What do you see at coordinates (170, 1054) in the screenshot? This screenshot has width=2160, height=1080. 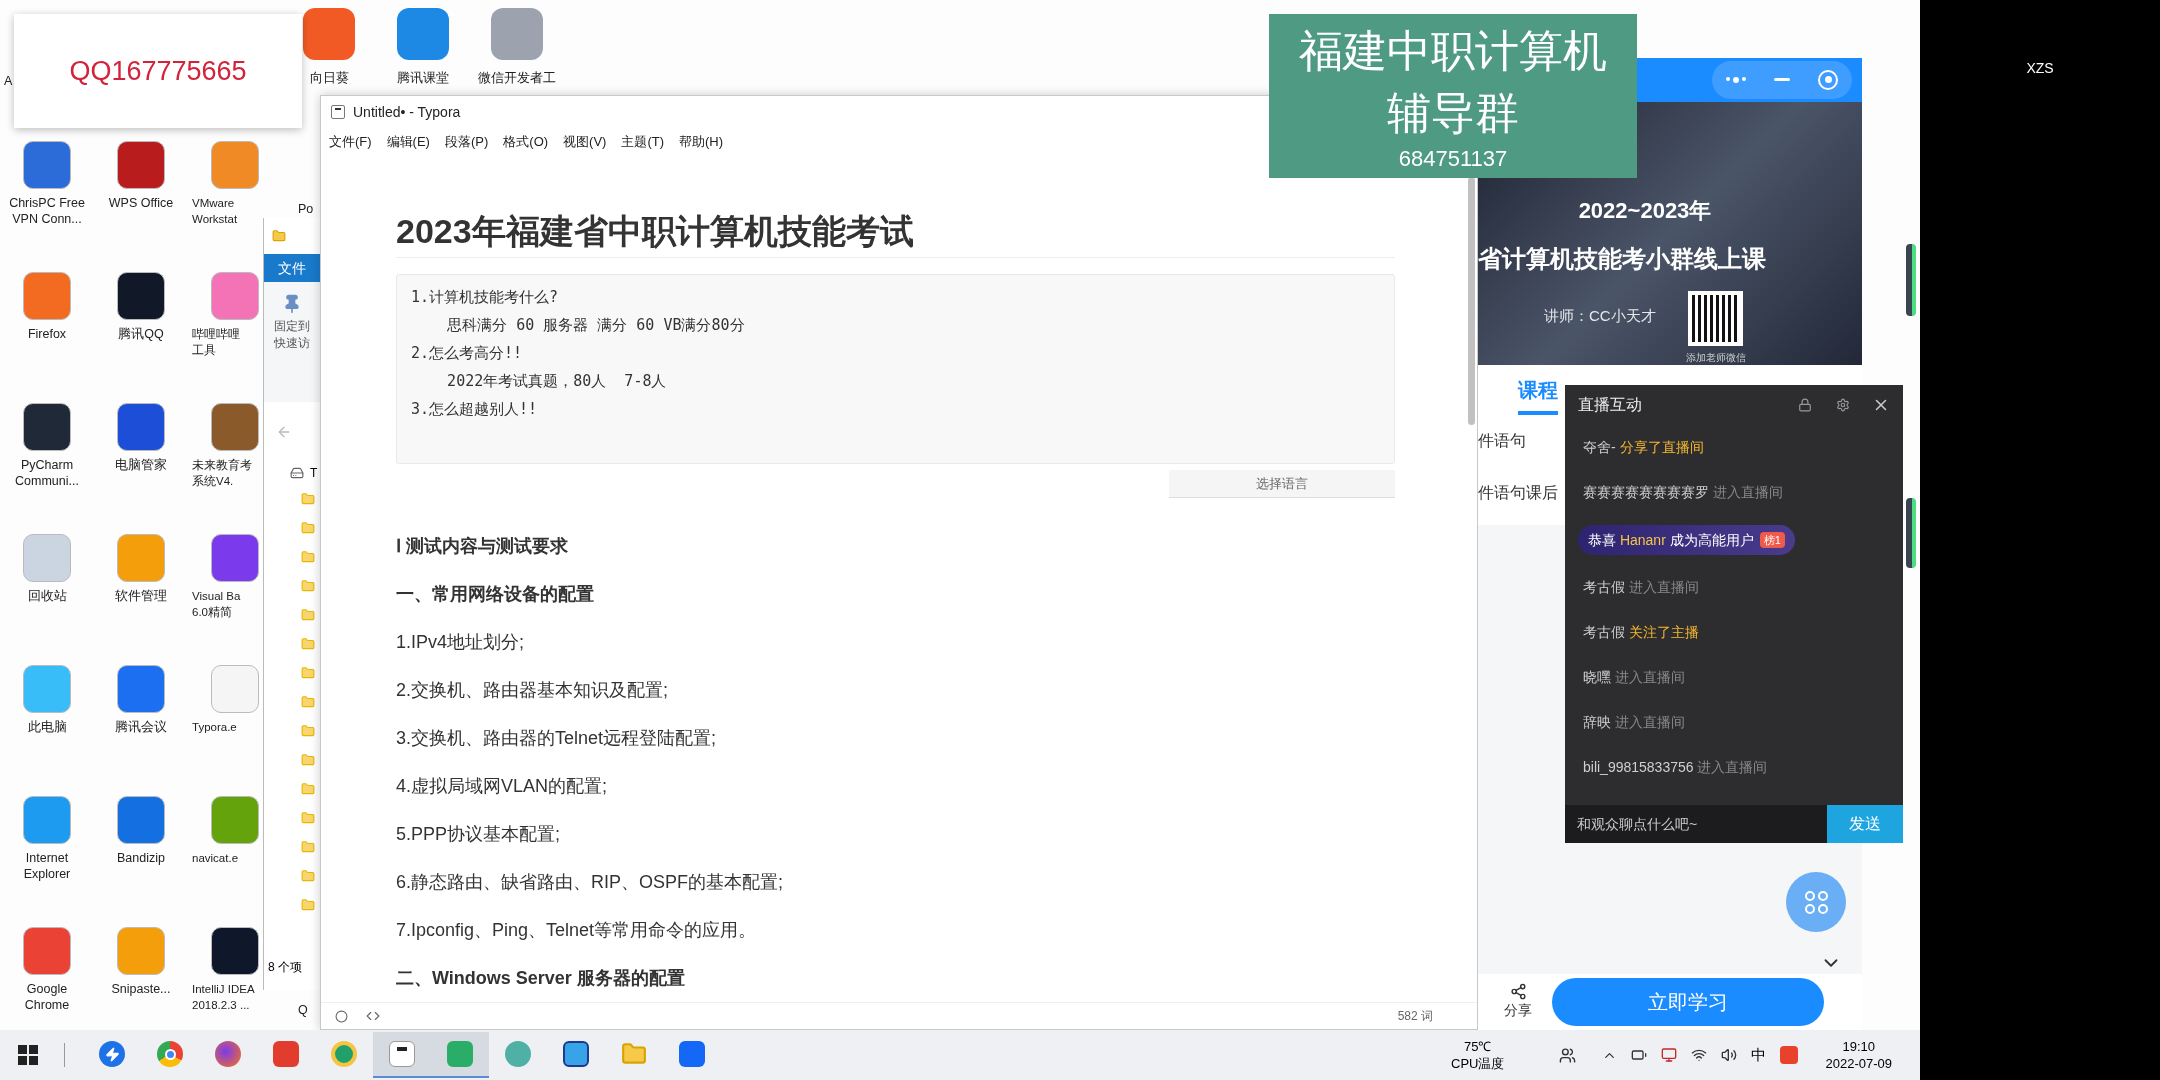 I see `browser-icon` at bounding box center [170, 1054].